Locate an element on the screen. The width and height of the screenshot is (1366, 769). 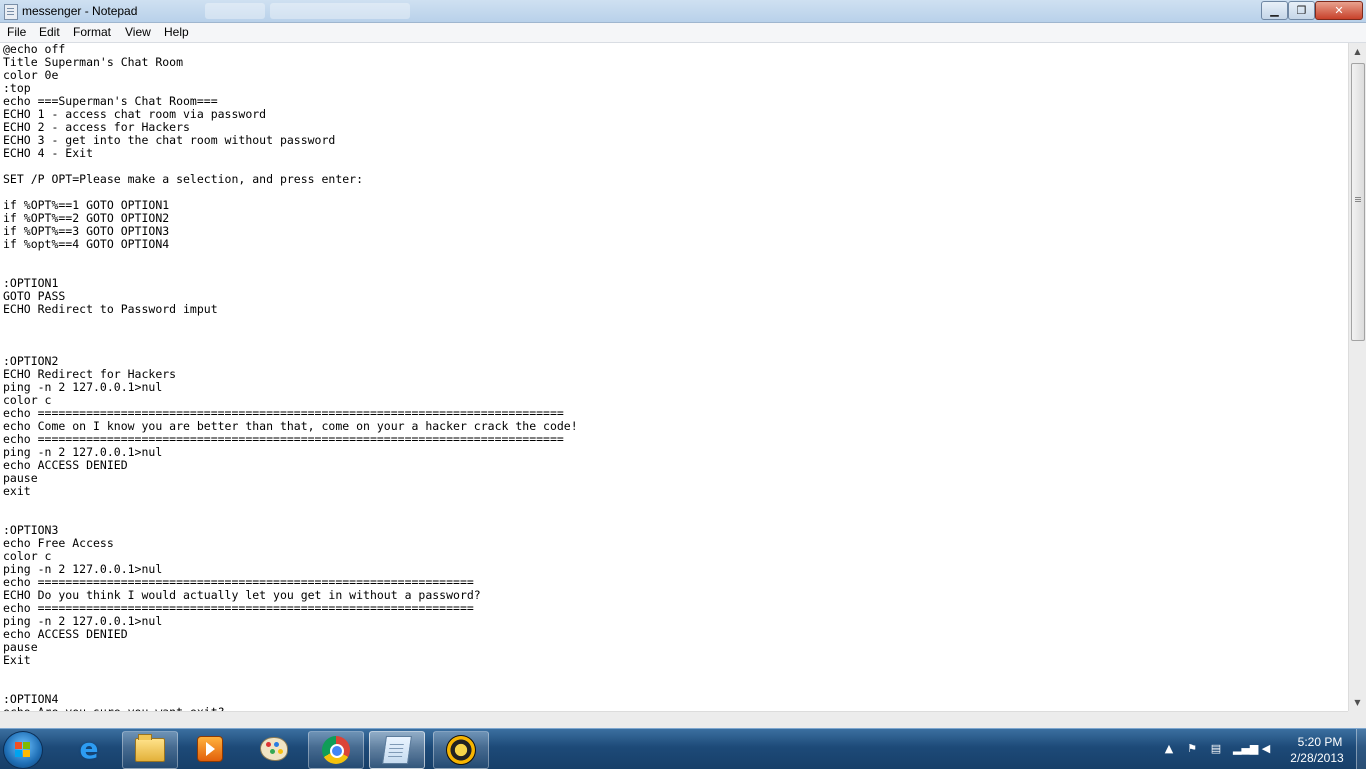
window-title: messenger - Notepad is located at coordinates (80, 11).